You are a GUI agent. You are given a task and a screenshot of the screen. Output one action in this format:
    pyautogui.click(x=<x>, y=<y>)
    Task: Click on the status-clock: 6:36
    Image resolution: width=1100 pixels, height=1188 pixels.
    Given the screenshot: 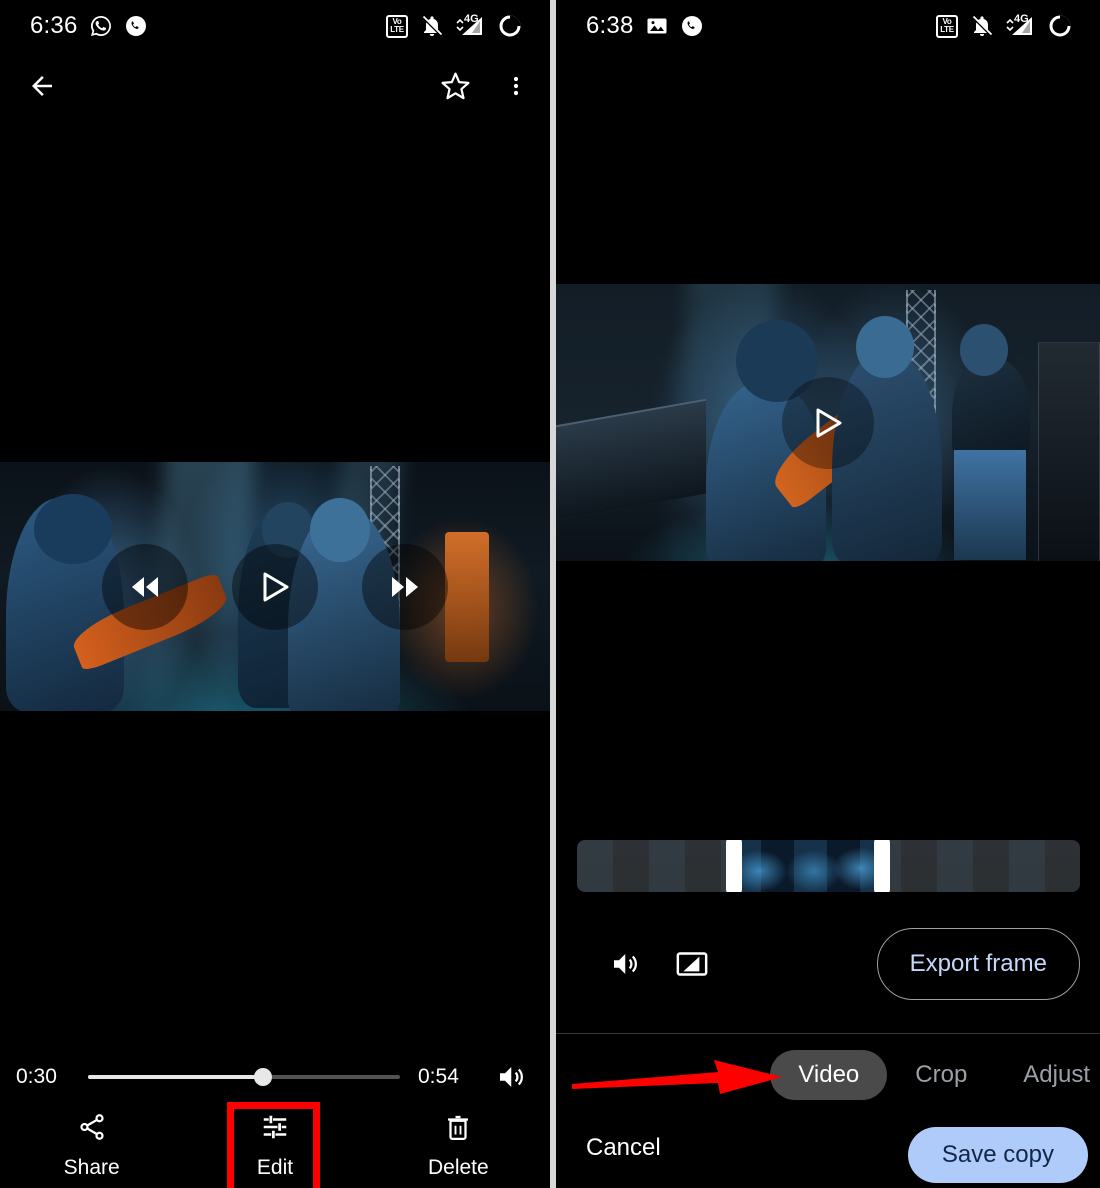 What is the action you would take?
    pyautogui.click(x=54, y=25)
    